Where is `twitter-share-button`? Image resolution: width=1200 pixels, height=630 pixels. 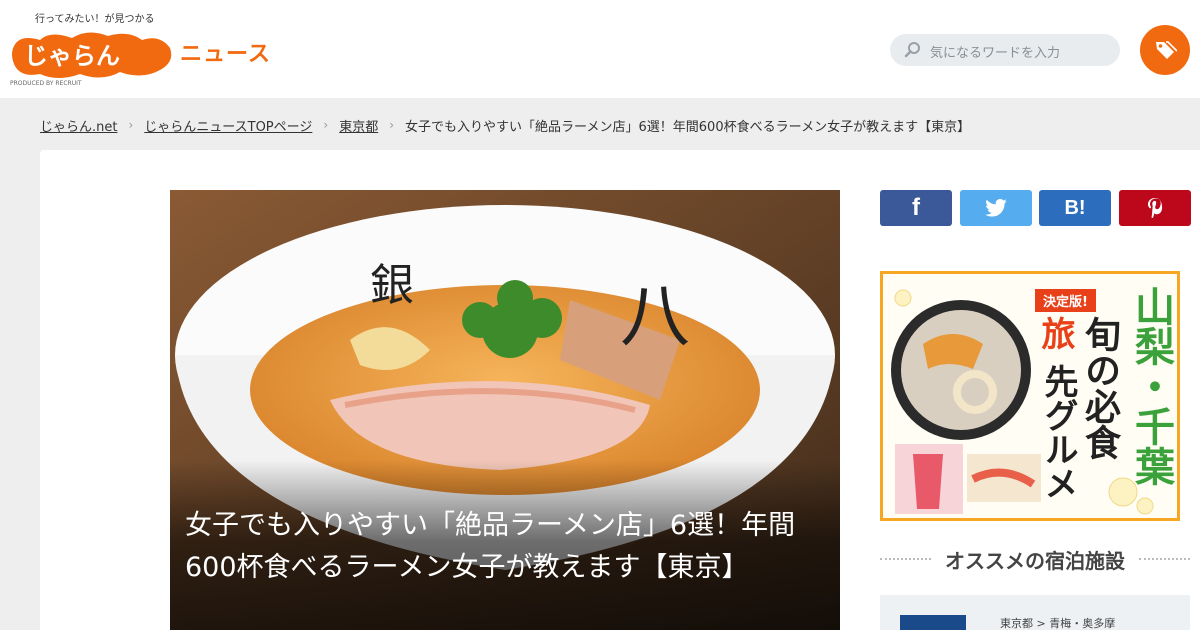
twitter-share-button is located at coordinates (996, 208).